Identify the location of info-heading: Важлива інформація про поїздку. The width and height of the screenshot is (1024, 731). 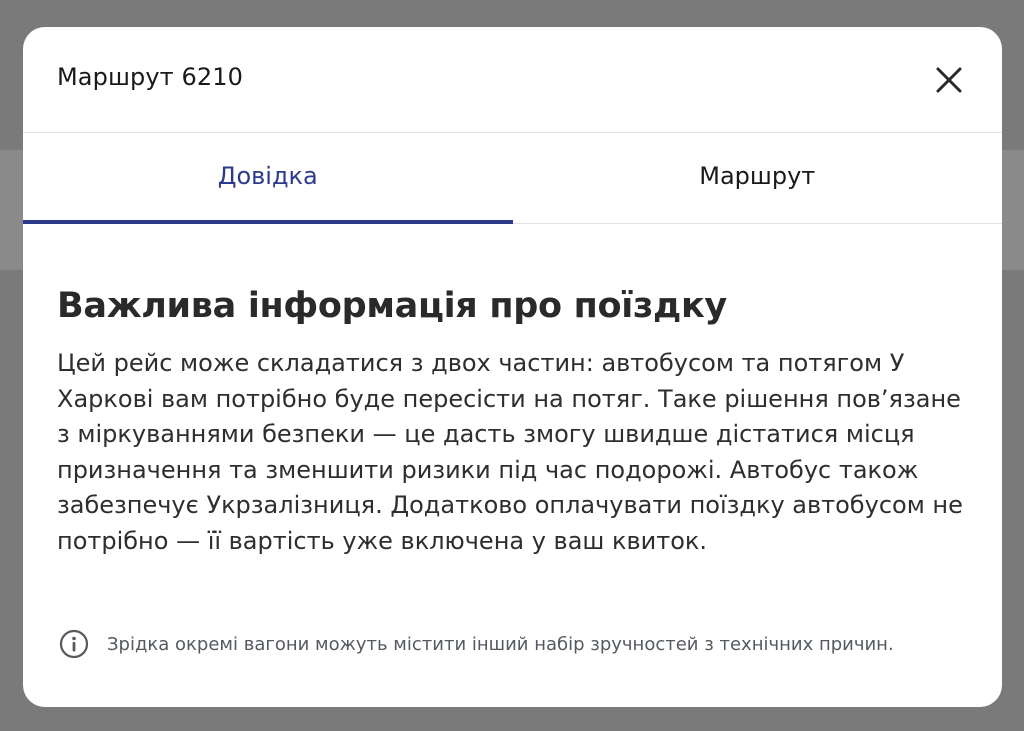
(392, 306).